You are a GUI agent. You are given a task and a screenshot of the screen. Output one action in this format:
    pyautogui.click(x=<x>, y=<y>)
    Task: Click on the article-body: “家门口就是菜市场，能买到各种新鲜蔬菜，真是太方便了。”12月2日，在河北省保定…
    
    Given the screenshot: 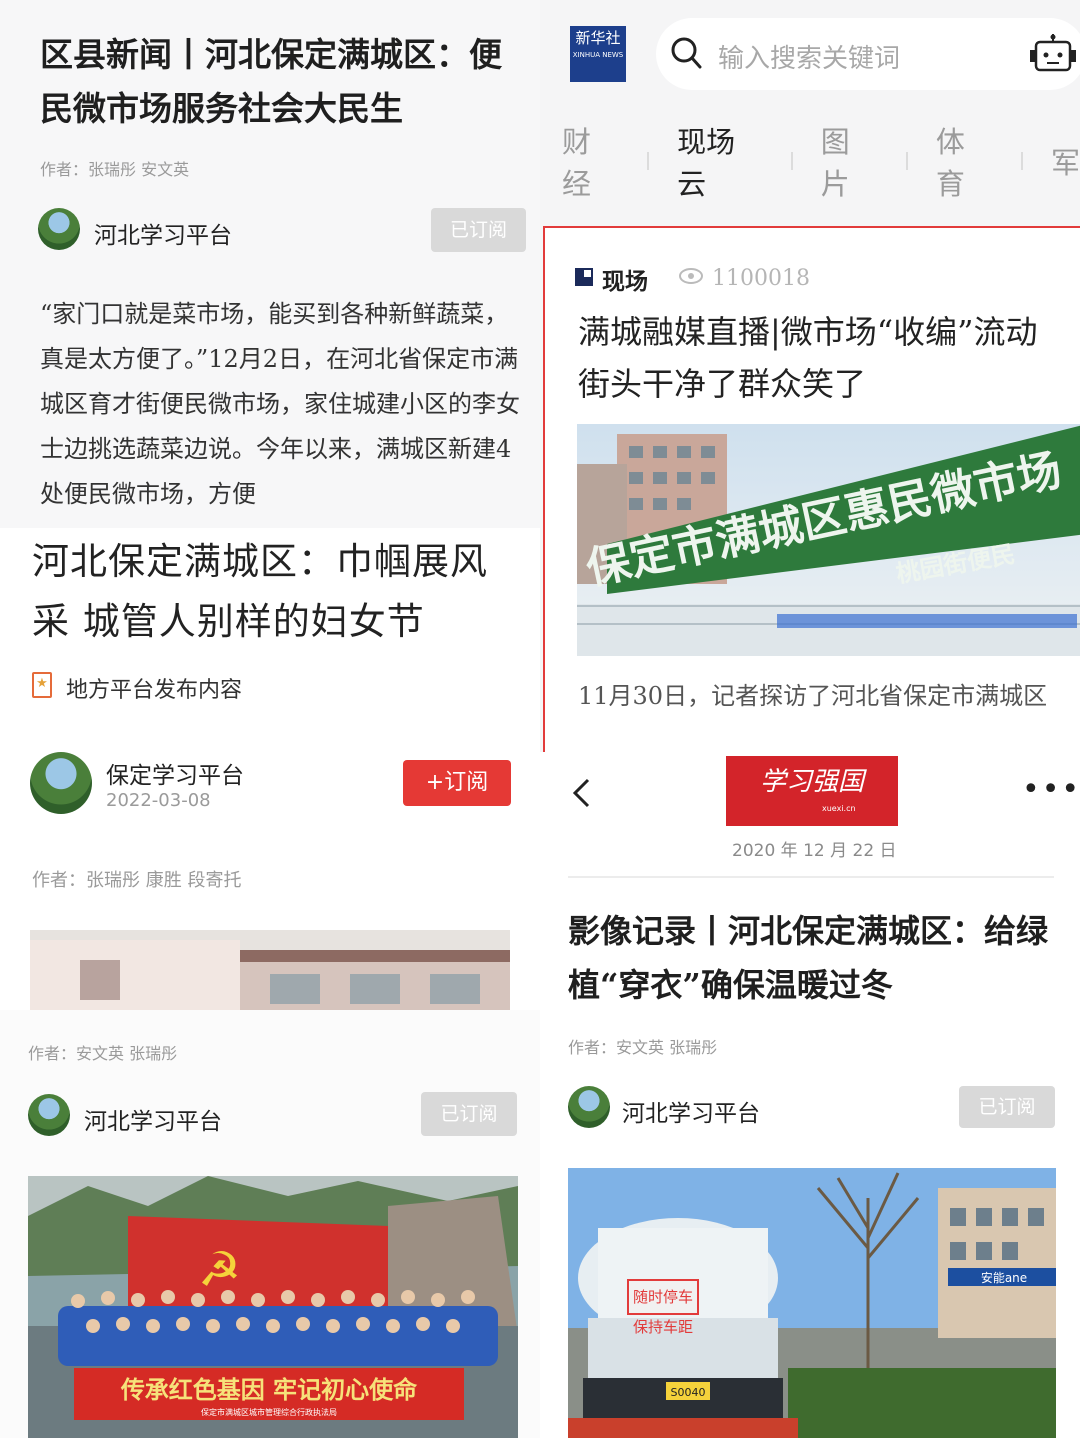 What is the action you would take?
    pyautogui.click(x=280, y=404)
    